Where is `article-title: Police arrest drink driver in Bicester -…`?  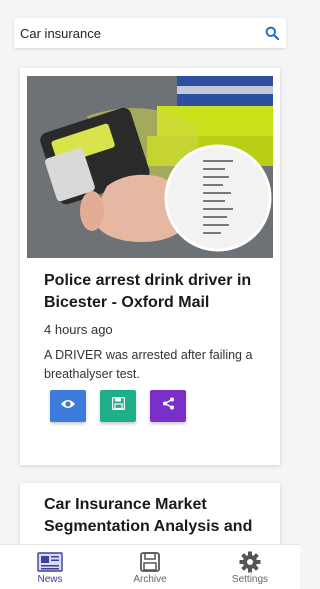
article-title: Police arrest drink driver in Bicester -… is located at coordinates (154, 292).